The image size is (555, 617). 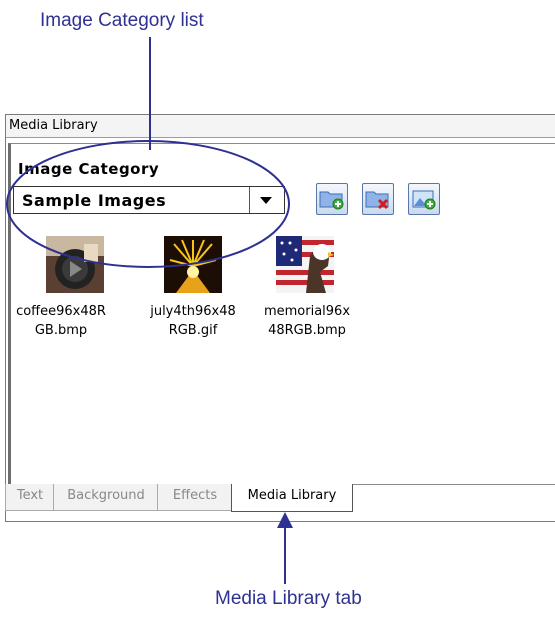 What do you see at coordinates (285, 520) in the screenshot?
I see `arrow-up-icon` at bounding box center [285, 520].